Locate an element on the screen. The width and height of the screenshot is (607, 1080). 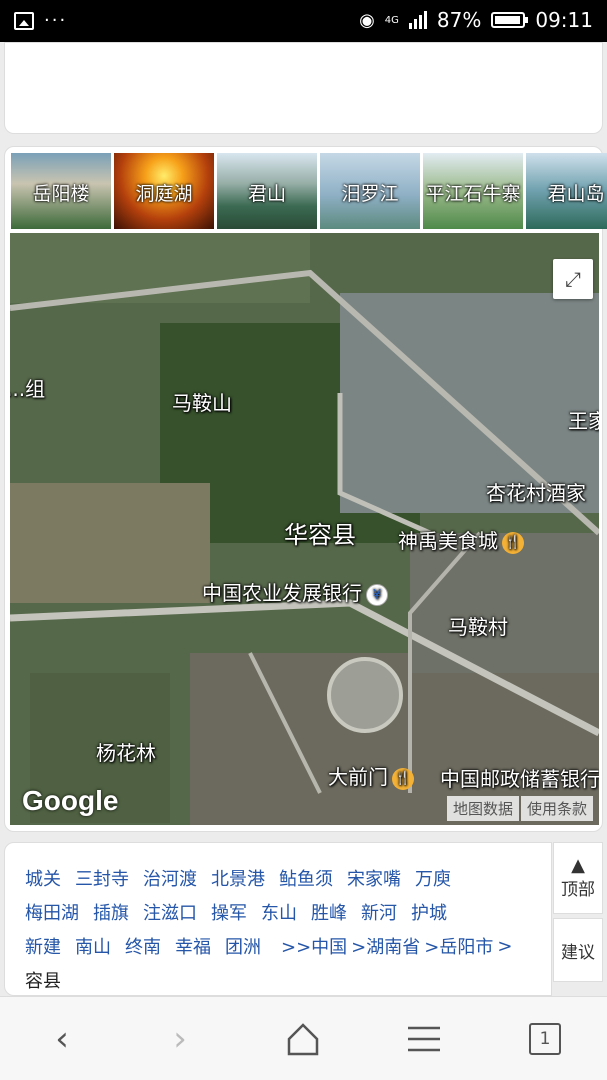
map-attribution: 地图数据 使用条款 is located at coordinates (519, 808).